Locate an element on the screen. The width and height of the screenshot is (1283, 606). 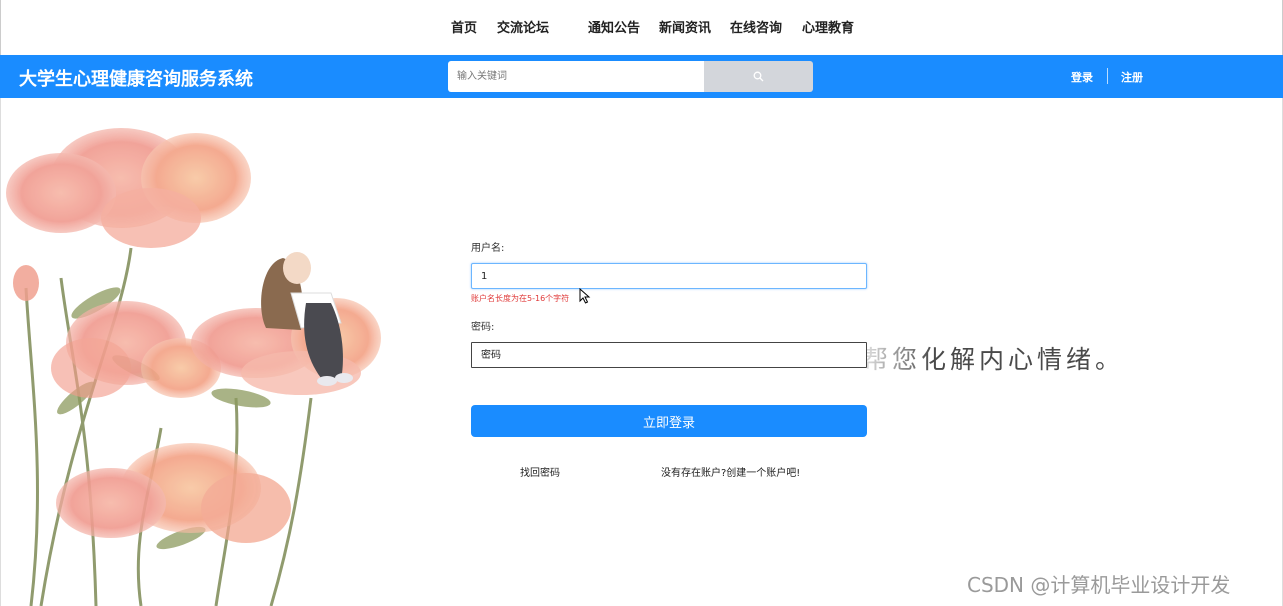
search-button is located at coordinates (758, 76).